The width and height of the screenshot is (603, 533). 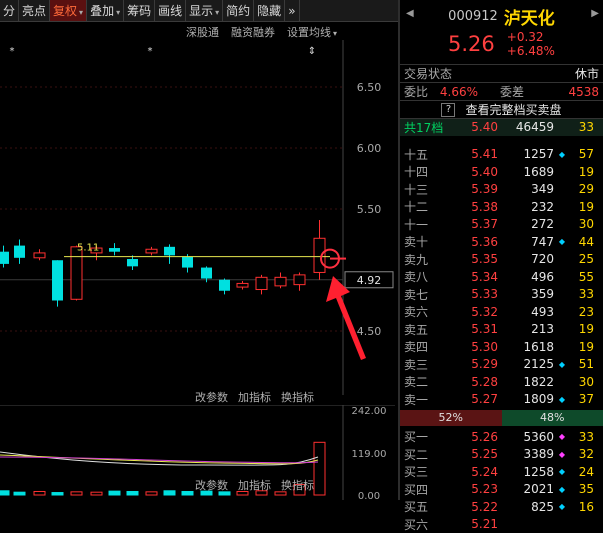 I want to click on asks-row: 十二5.3823219, so click(x=501, y=207).